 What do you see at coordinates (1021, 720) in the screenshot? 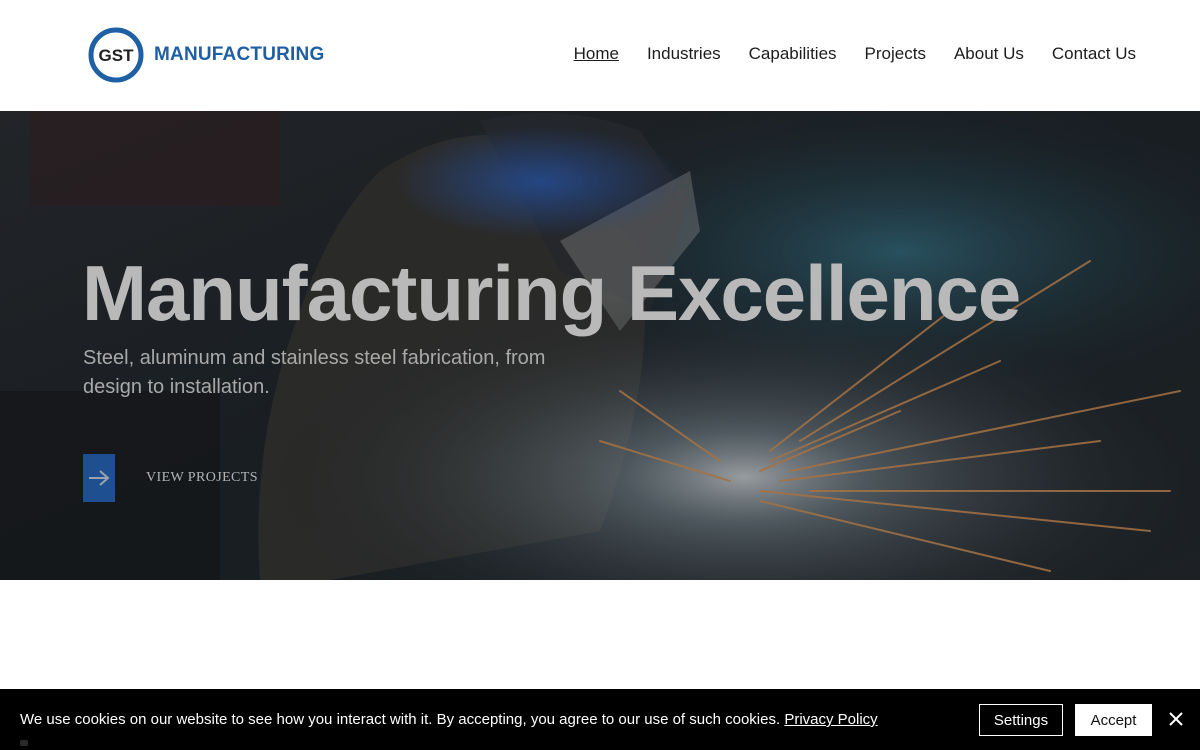
I see `cookie-settings-button: Settings` at bounding box center [1021, 720].